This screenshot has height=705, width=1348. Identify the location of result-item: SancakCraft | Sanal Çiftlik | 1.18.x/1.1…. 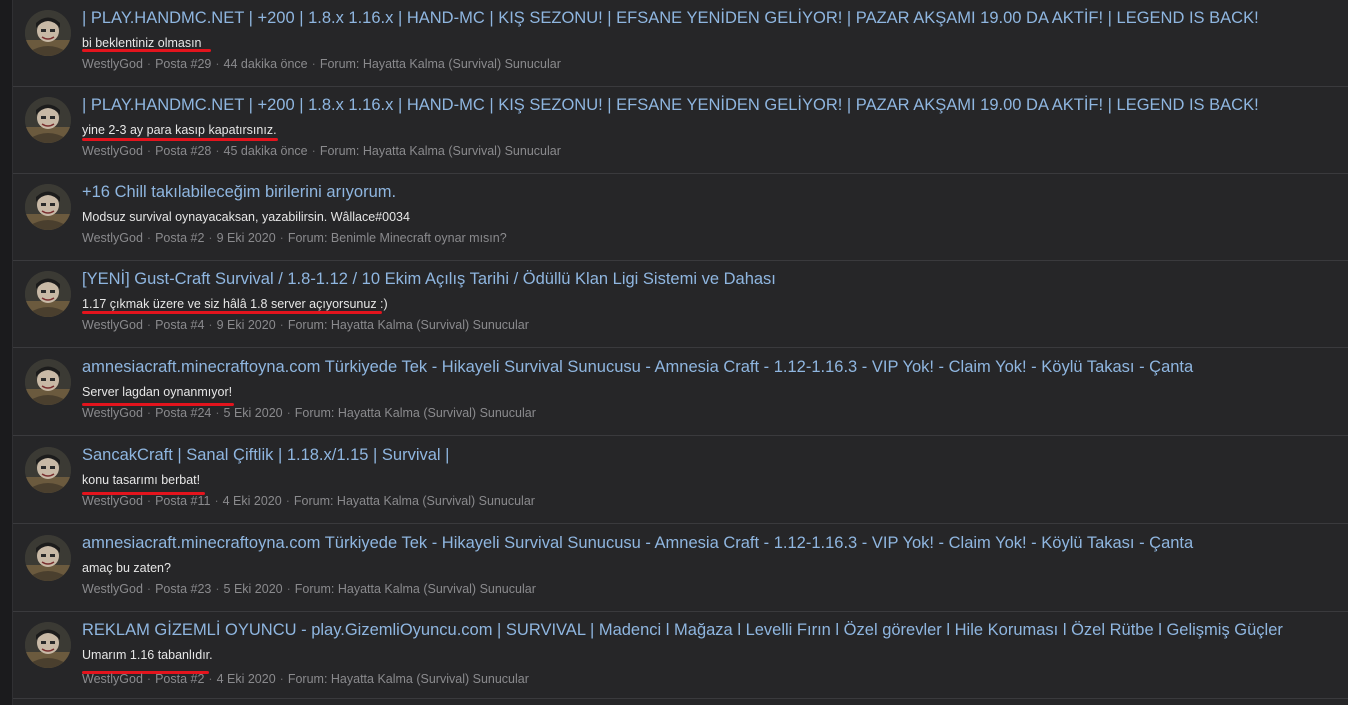
(680, 480).